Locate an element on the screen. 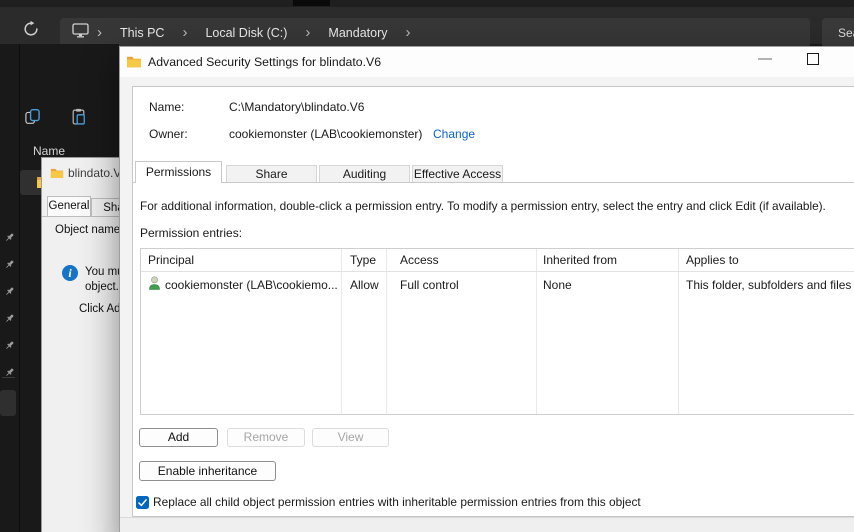 Image resolution: width=854 pixels, height=532 pixels. tab-separator is located at coordinates (311, 3).